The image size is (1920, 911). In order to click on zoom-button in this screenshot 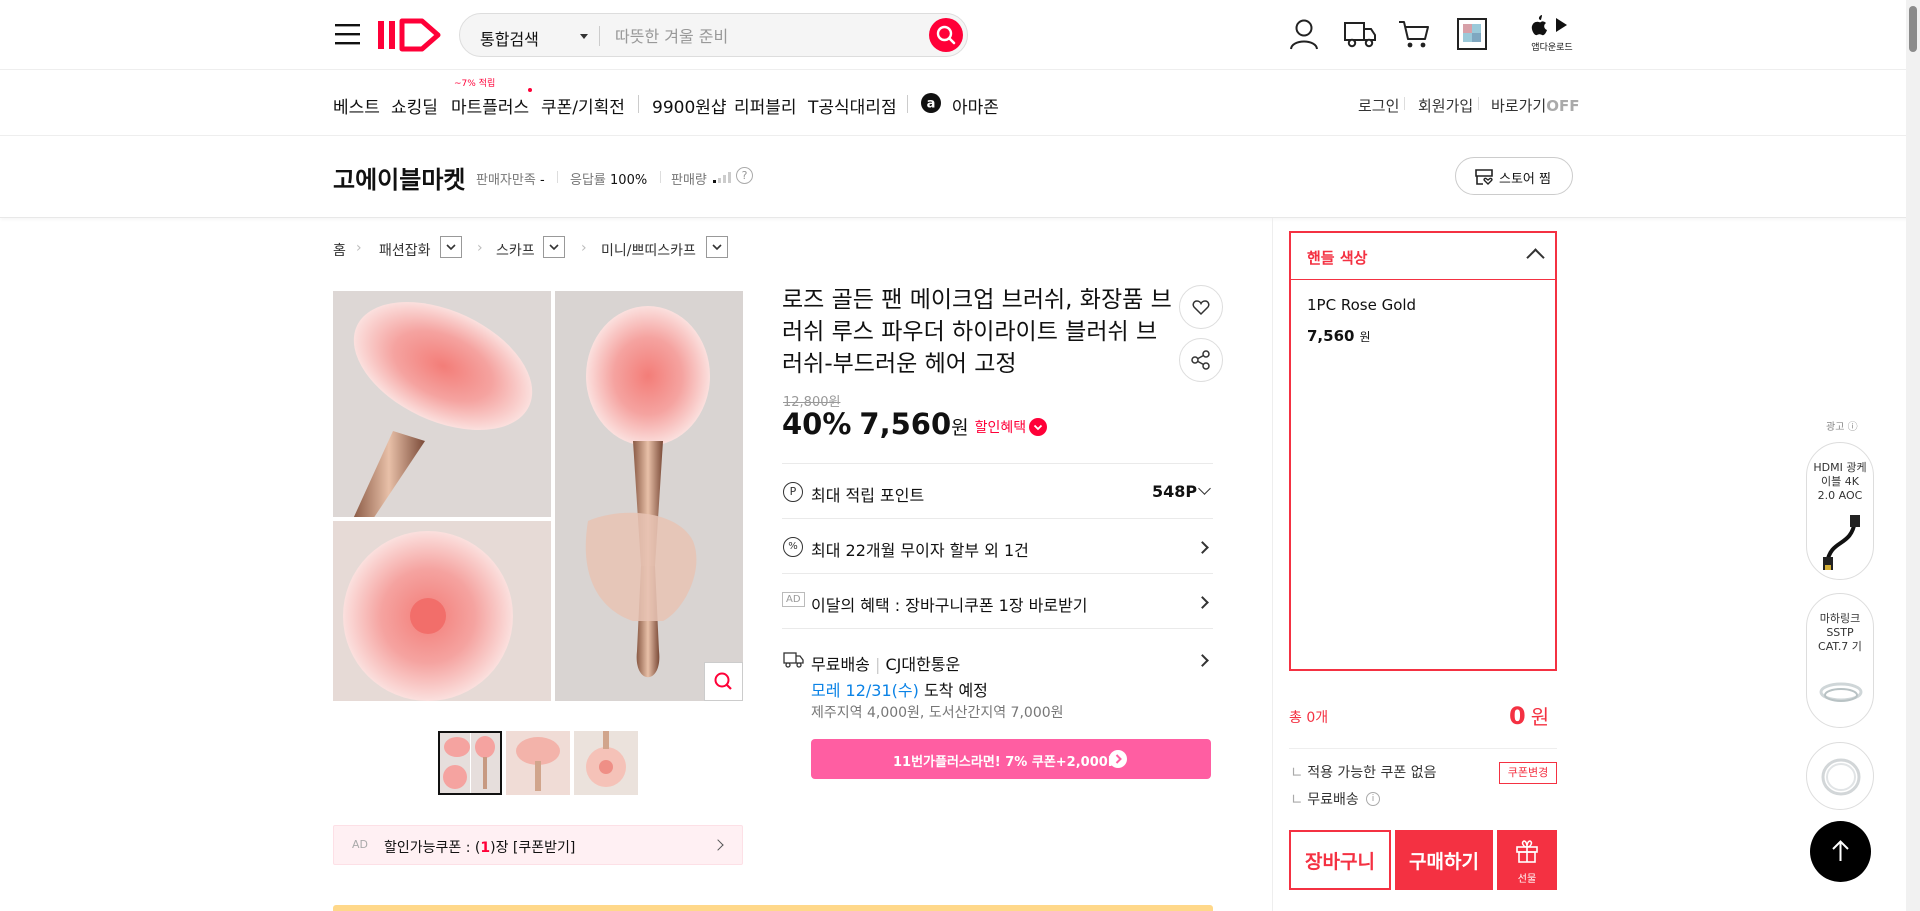, I will do `click(723, 681)`.